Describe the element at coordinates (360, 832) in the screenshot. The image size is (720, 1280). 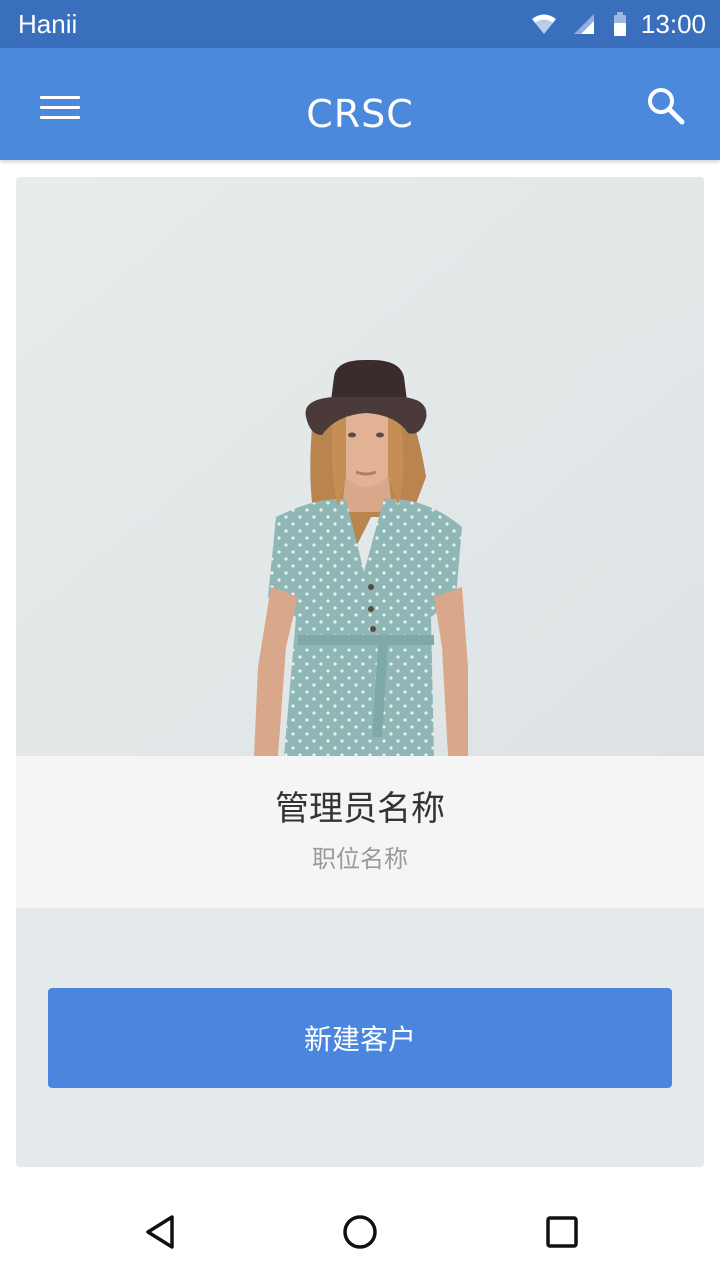
I see `name-panel: 管理员名称 职位名称` at that location.